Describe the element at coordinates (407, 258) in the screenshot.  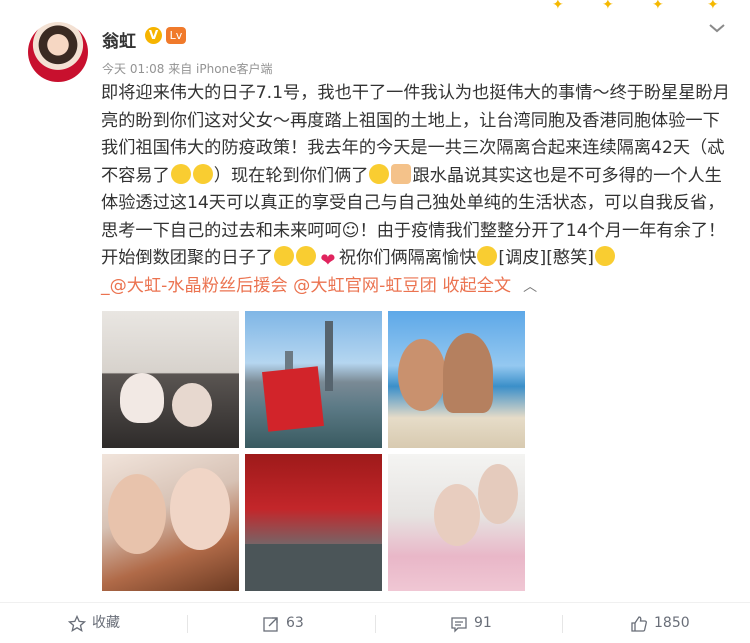
I see `post-text-part: 祝你们俩隔离愉快` at that location.